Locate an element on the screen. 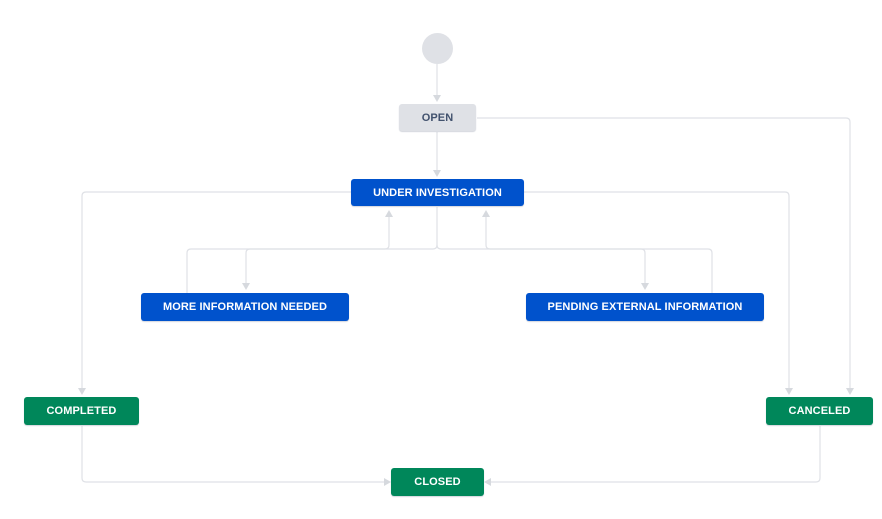 Image resolution: width=882 pixels, height=519 pixels. transition-more-info-to-under-investigation is located at coordinates (288, 255).